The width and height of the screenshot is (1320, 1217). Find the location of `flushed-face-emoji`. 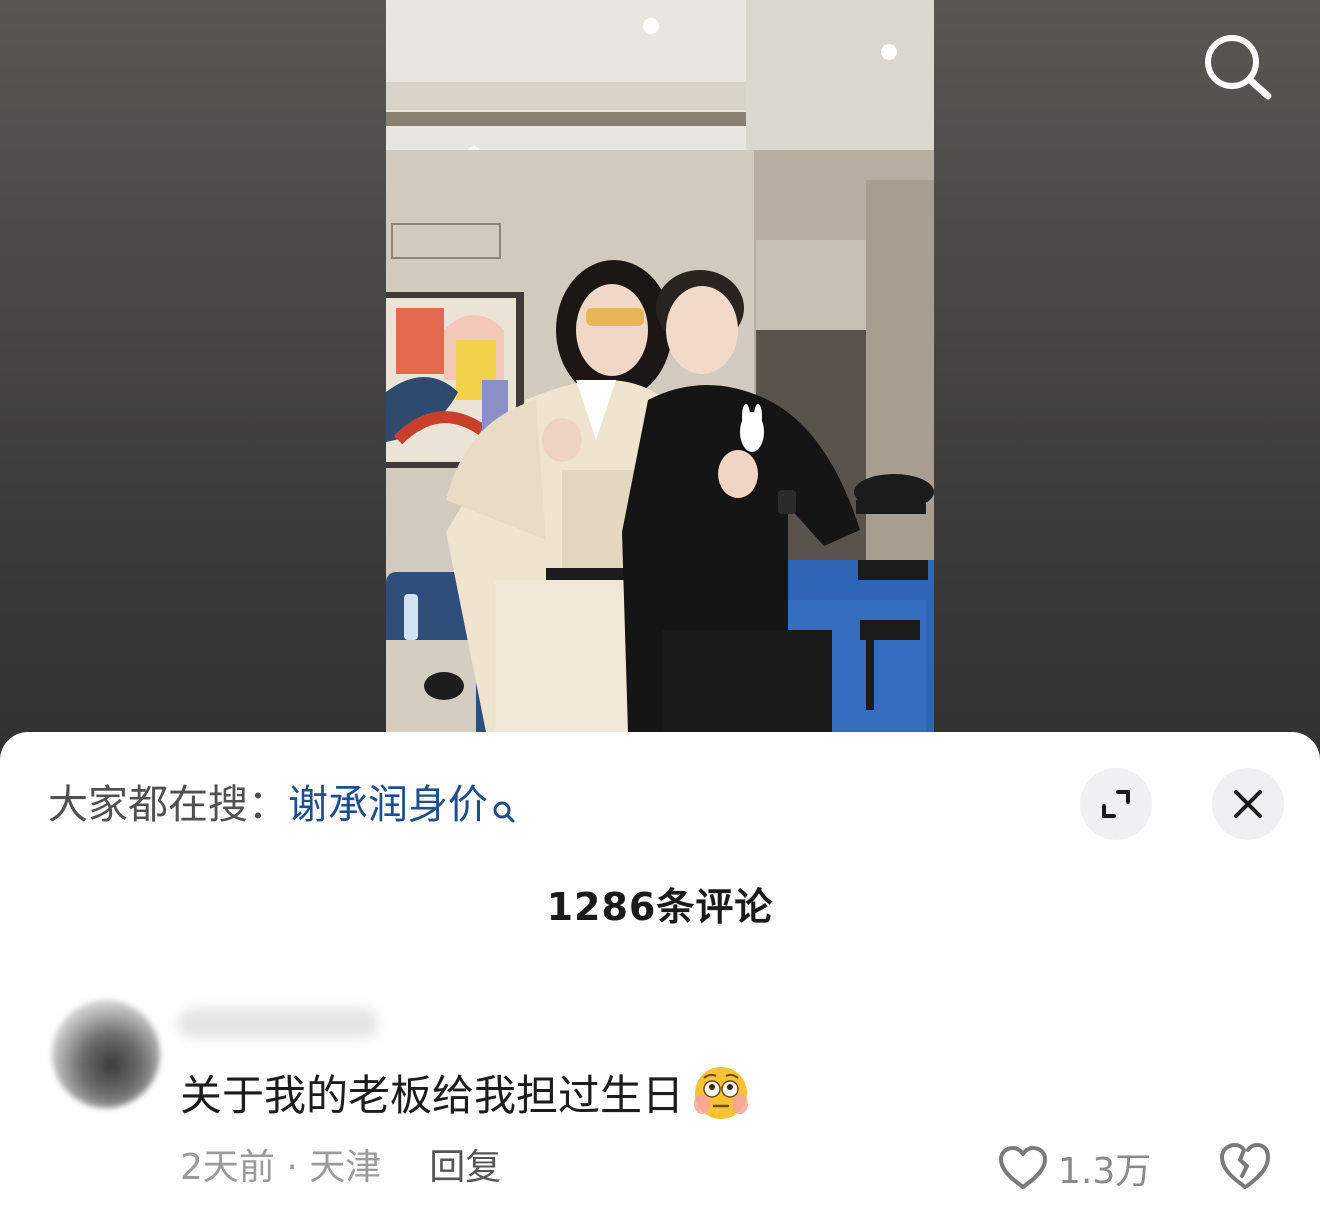

flushed-face-emoji is located at coordinates (721, 1100).